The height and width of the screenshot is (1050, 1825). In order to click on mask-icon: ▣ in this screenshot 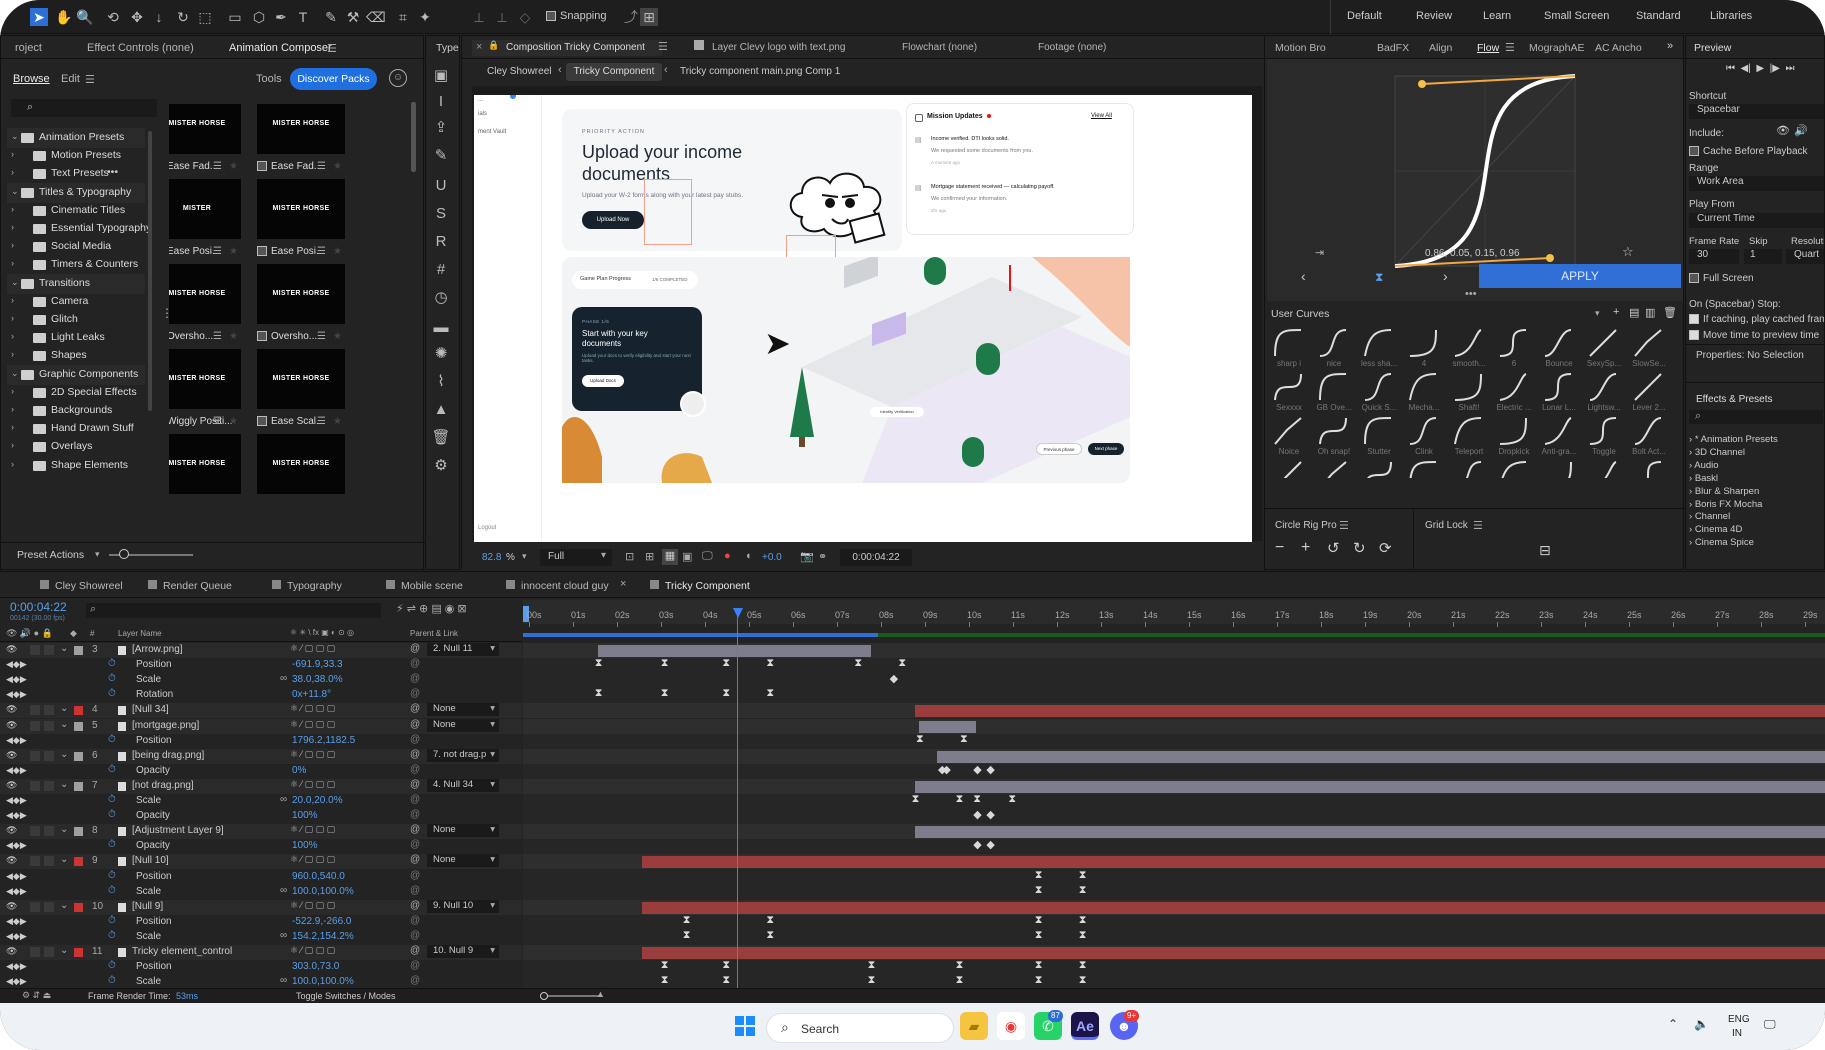, I will do `click(687, 556)`.